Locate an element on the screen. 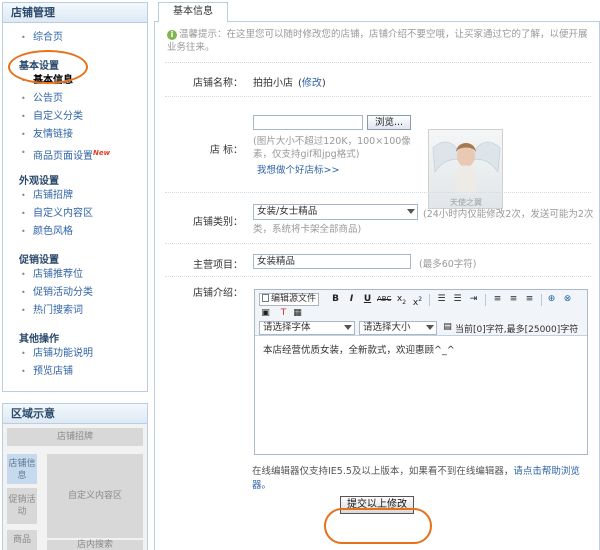 The image size is (600, 550). sidebar-item-announcement: • 公告页 is located at coordinates (75, 99).